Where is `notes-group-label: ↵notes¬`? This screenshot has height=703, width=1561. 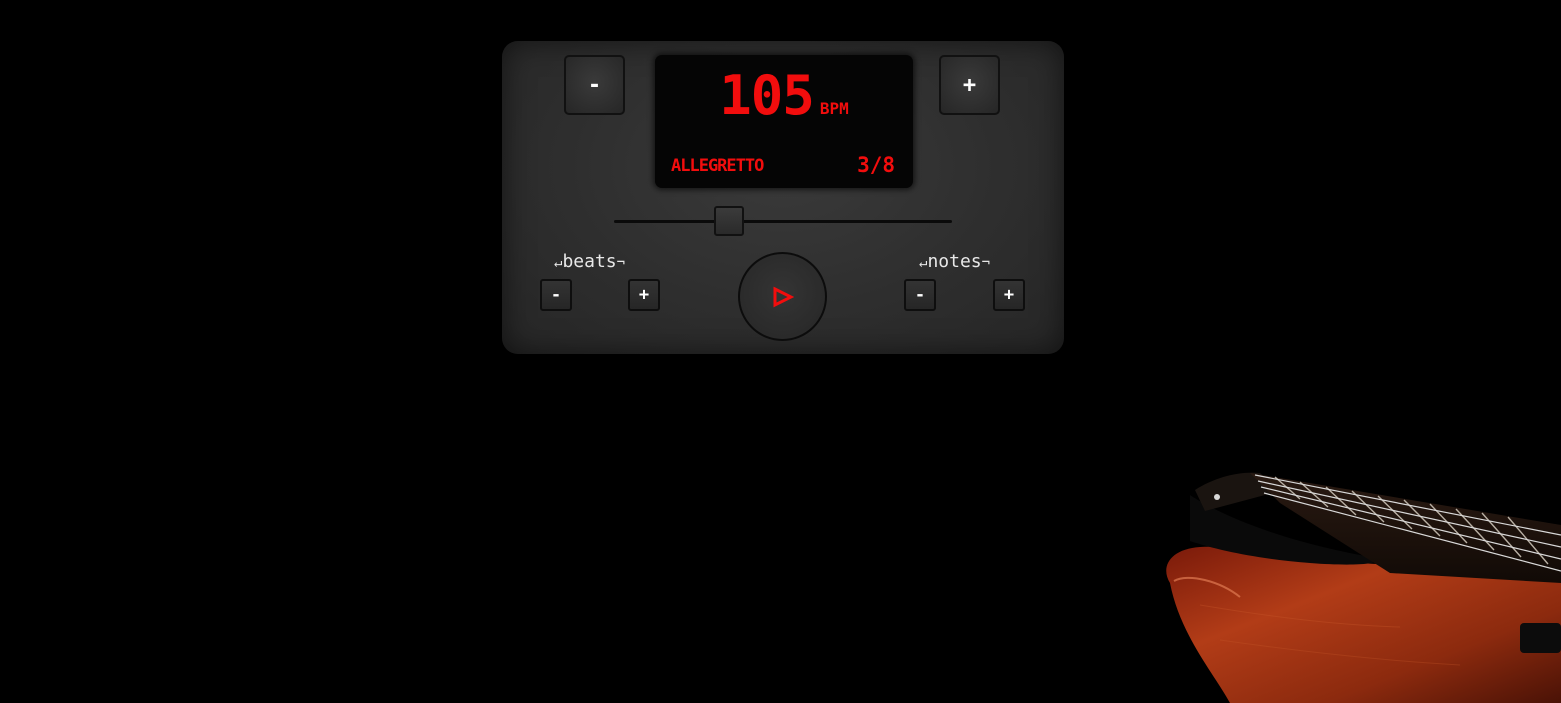
notes-group-label: ↵notes¬ is located at coordinates (954, 261).